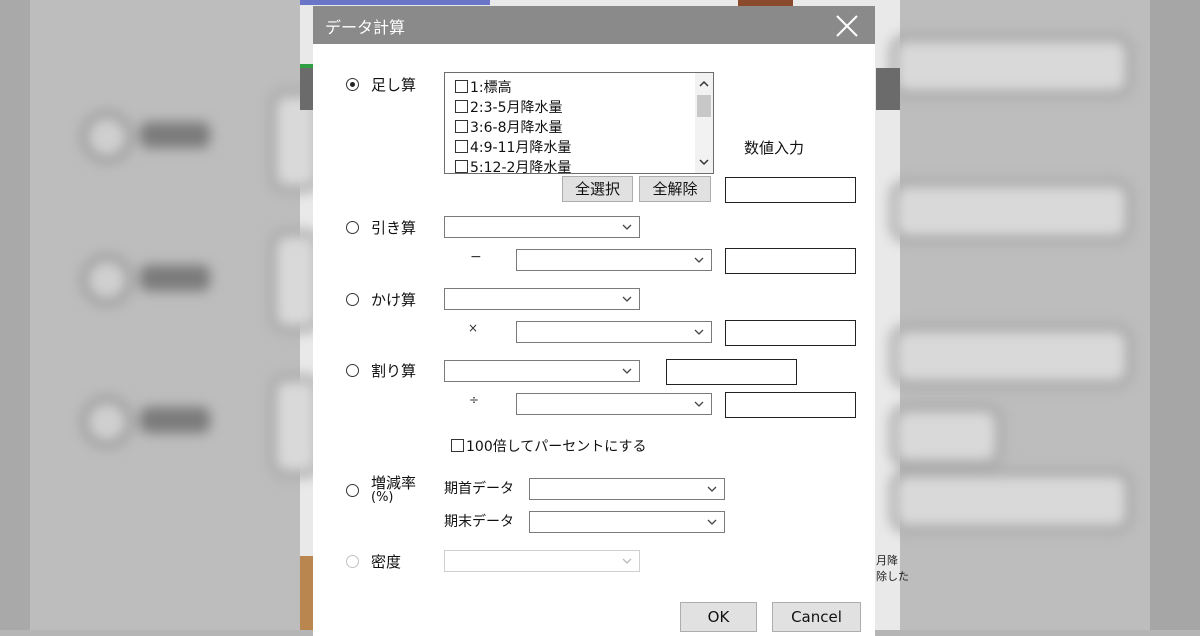 The height and width of the screenshot is (636, 1200). I want to click on list-item: 1:標高, so click(483, 87).